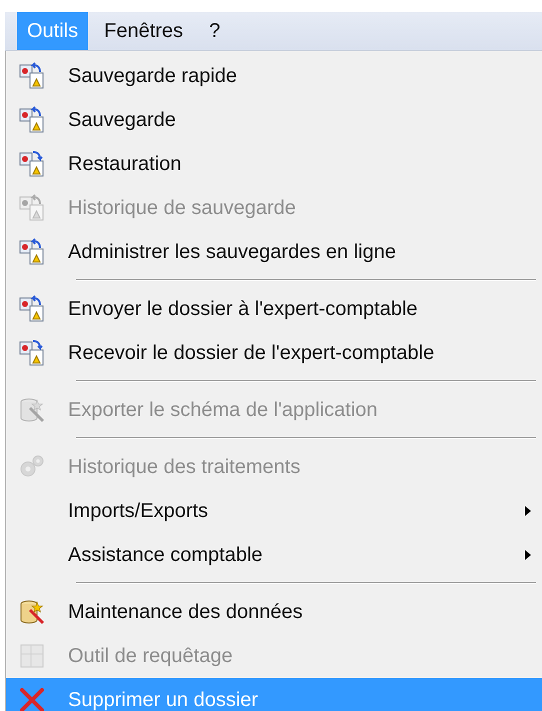  I want to click on menu-item: Restauration, so click(274, 164).